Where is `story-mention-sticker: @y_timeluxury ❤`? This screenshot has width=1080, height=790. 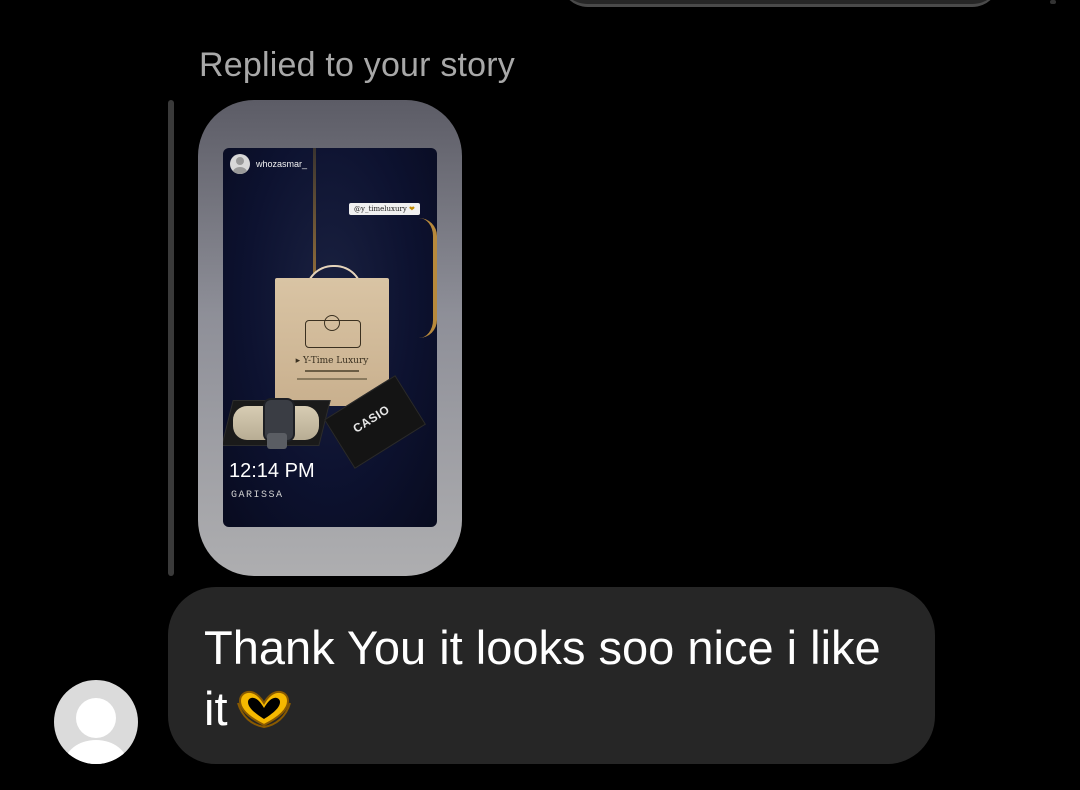 story-mention-sticker: @y_timeluxury ❤ is located at coordinates (384, 209).